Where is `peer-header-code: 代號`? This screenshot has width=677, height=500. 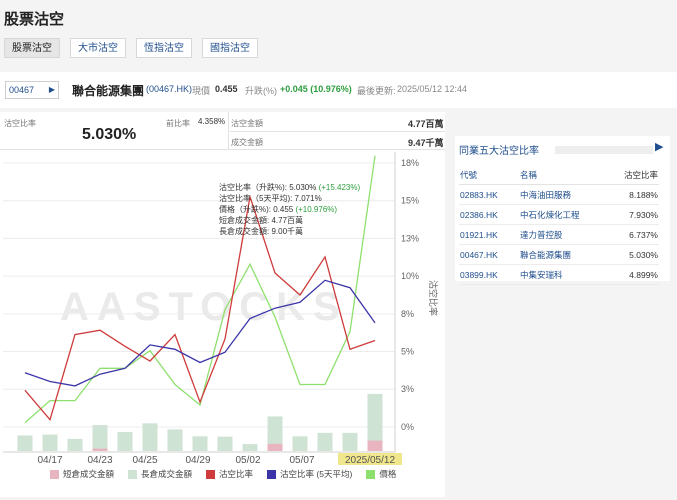 peer-header-code: 代號 is located at coordinates (489, 175).